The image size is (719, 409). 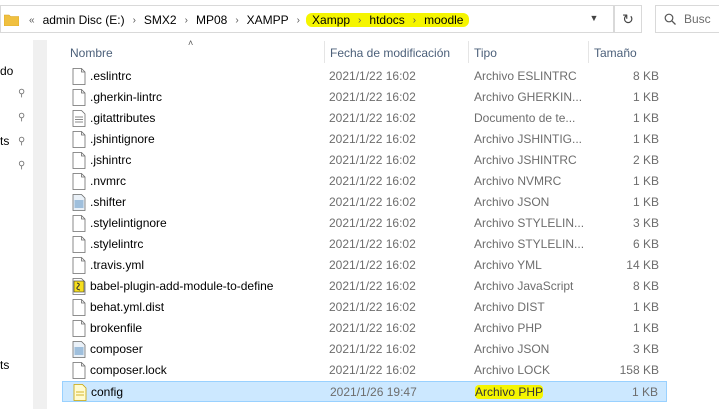 What do you see at coordinates (525, 160) in the screenshot?
I see `file-type: Archivo JSHINTRC` at bounding box center [525, 160].